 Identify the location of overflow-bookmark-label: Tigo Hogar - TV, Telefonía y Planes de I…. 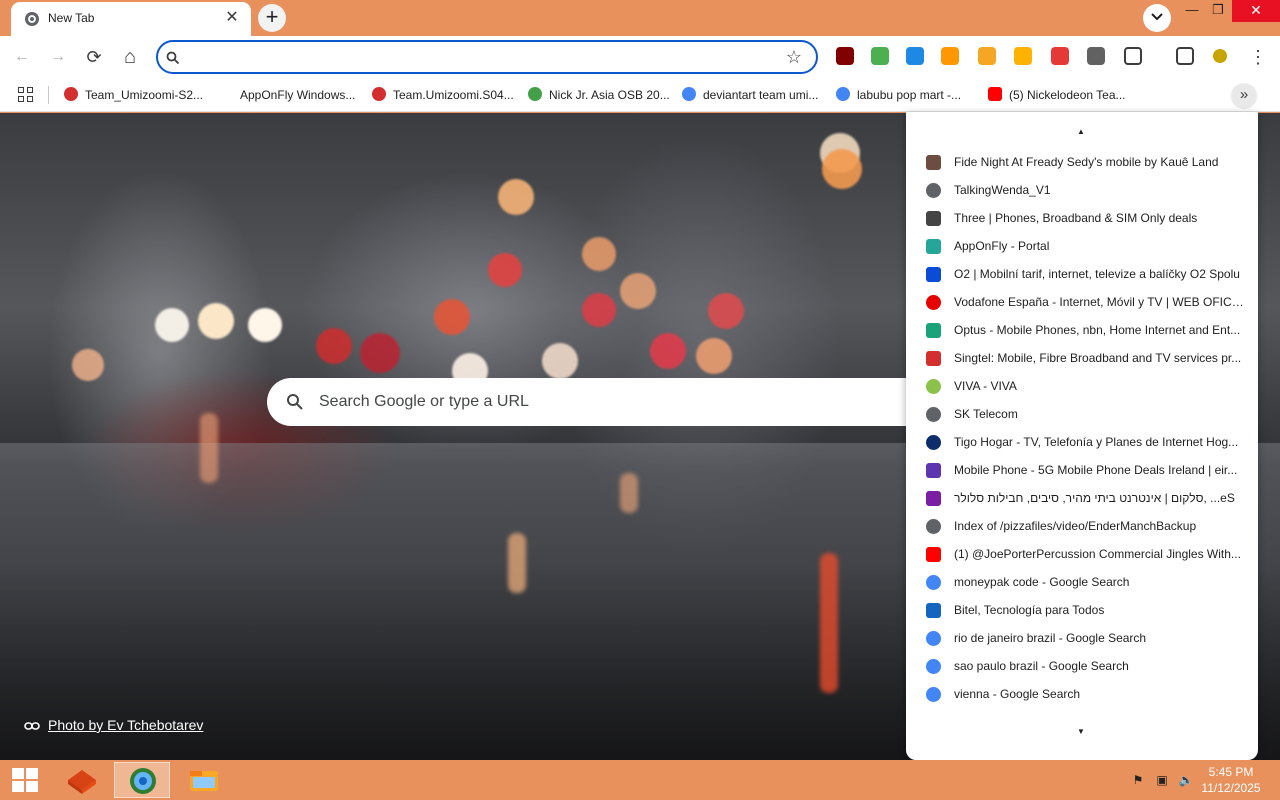
(1096, 442).